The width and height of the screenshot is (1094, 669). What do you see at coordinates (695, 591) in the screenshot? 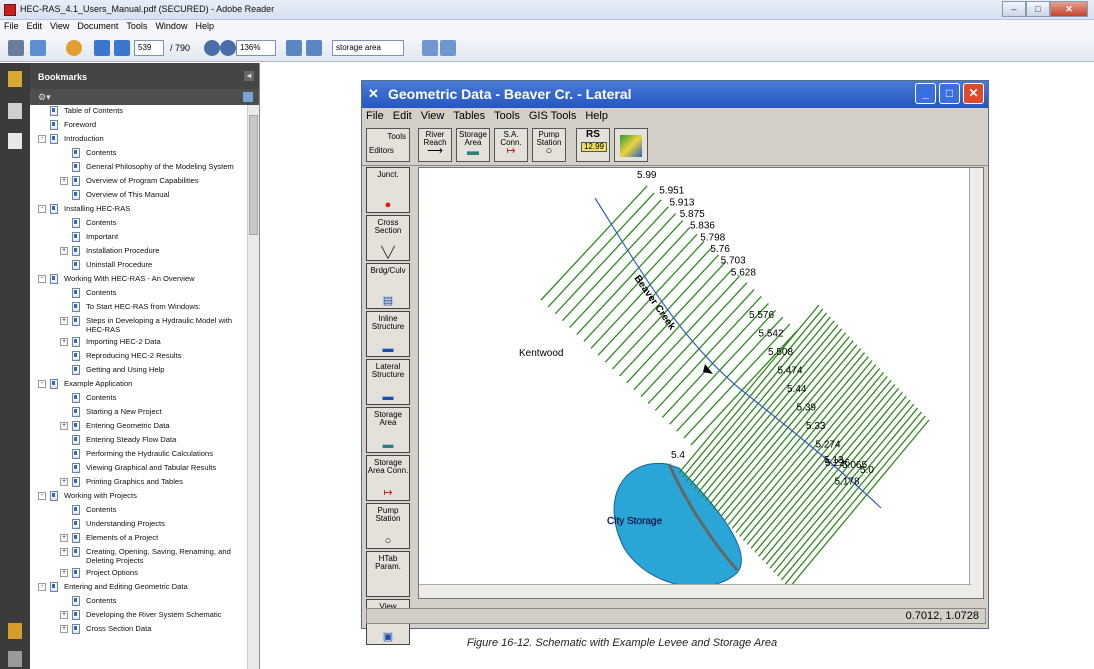
I see `horizontal-scrollbar` at bounding box center [695, 591].